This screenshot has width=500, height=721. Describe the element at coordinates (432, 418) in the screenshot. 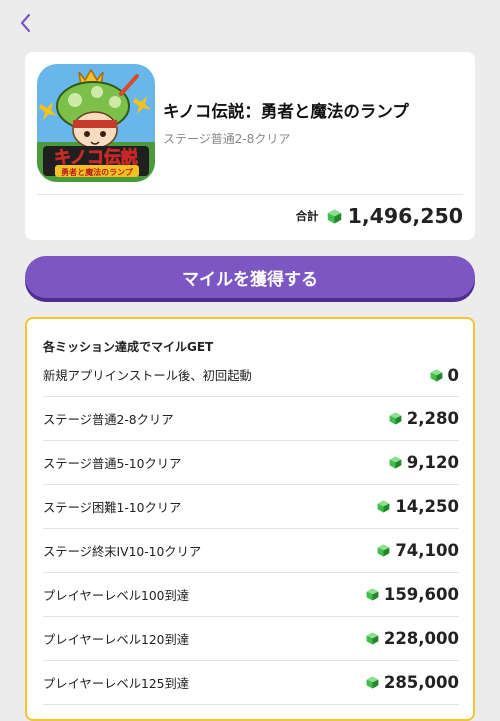

I see `mission-reward-value: 2,280` at that location.